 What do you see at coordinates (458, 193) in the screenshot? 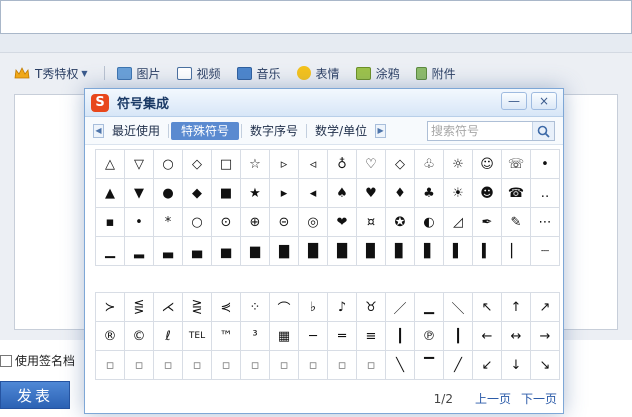
I see `symbol-cell: ☀` at bounding box center [458, 193].